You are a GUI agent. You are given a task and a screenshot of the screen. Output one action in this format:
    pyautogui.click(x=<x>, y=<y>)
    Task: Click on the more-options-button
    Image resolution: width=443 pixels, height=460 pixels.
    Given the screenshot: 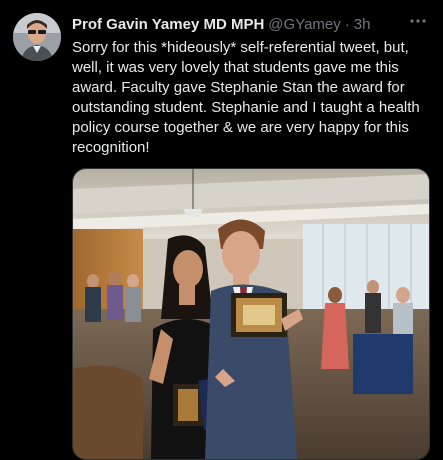 What is the action you would take?
    pyautogui.click(x=418, y=21)
    